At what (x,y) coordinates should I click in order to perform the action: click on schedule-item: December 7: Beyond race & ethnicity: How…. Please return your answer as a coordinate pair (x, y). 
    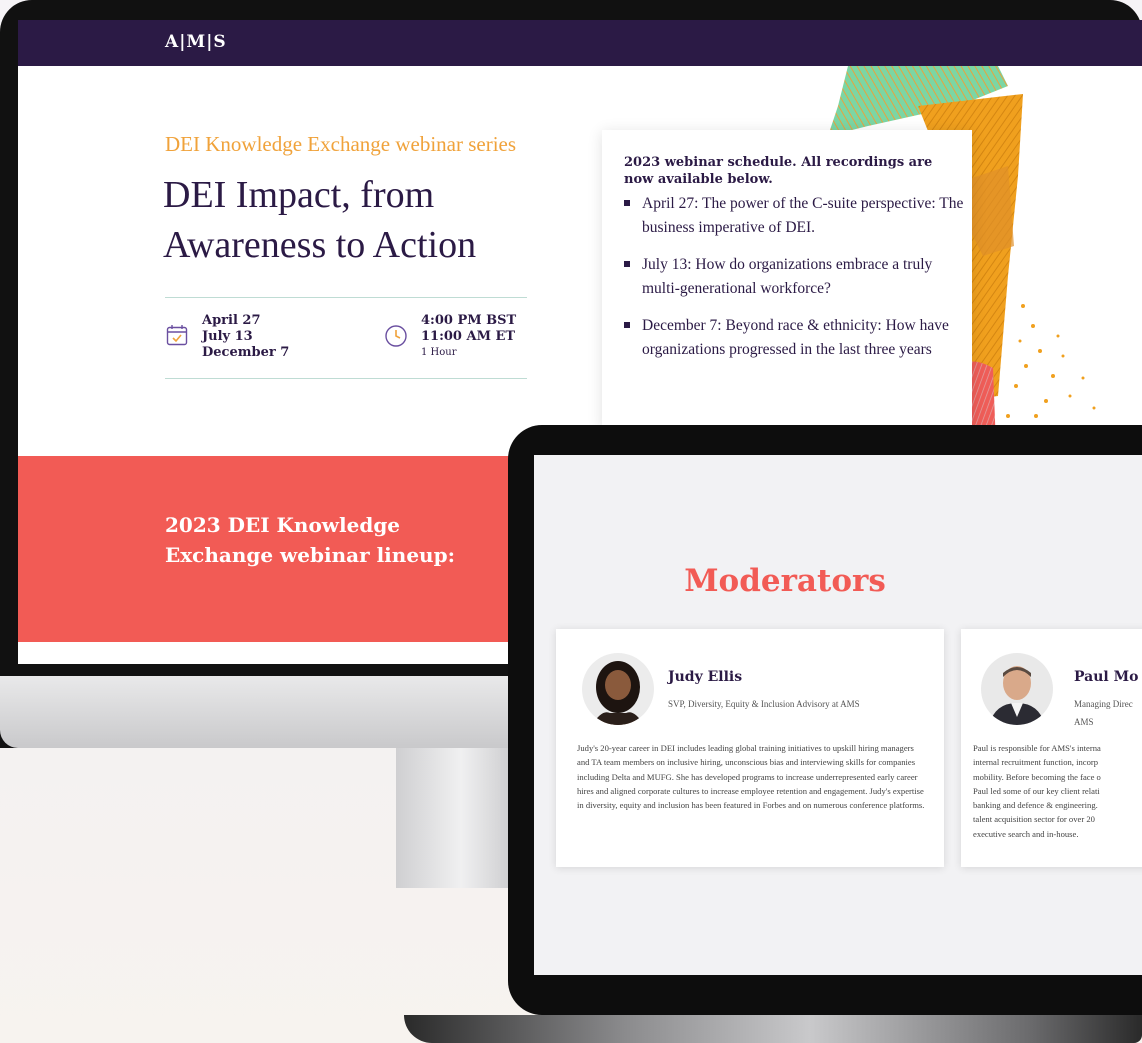
    Looking at the image, I should click on (794, 338).